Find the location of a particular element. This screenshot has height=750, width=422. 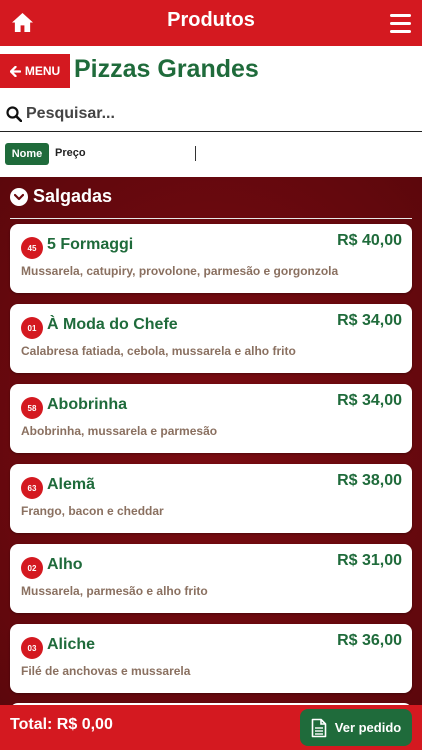

product-price: R$ 40,00 is located at coordinates (369, 240).